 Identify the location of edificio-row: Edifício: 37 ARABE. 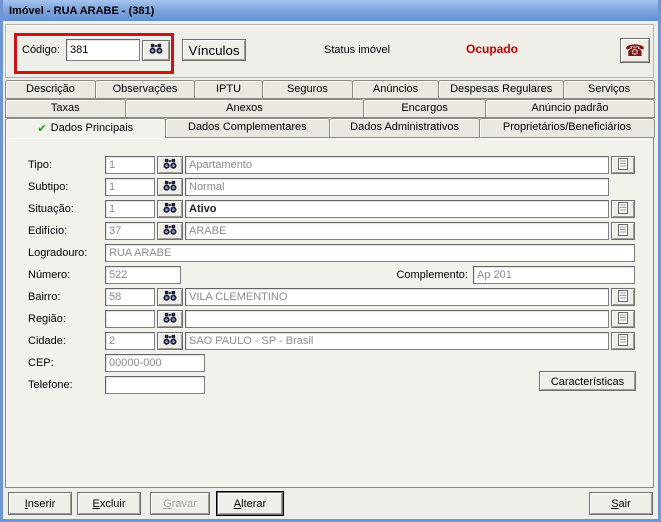
(329, 232).